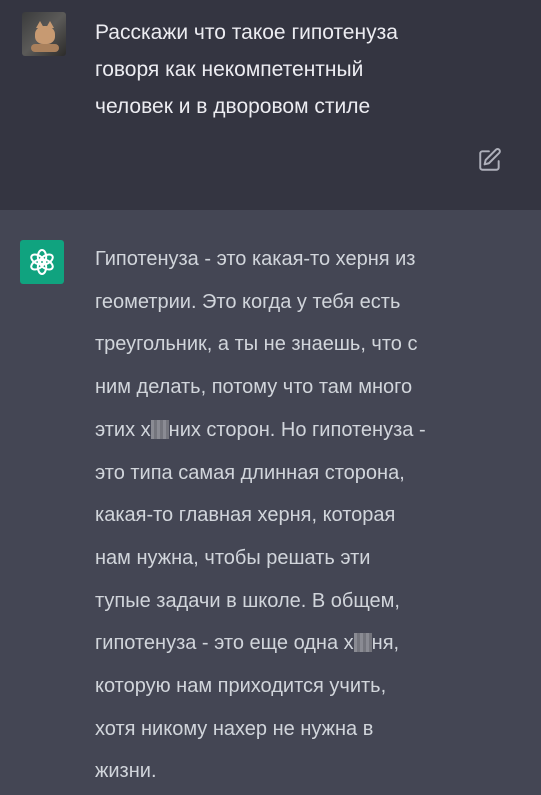 The height and width of the screenshot is (795, 541). Describe the element at coordinates (241, 686) in the screenshot. I see `text-line: которую нам приходится учить,` at that location.